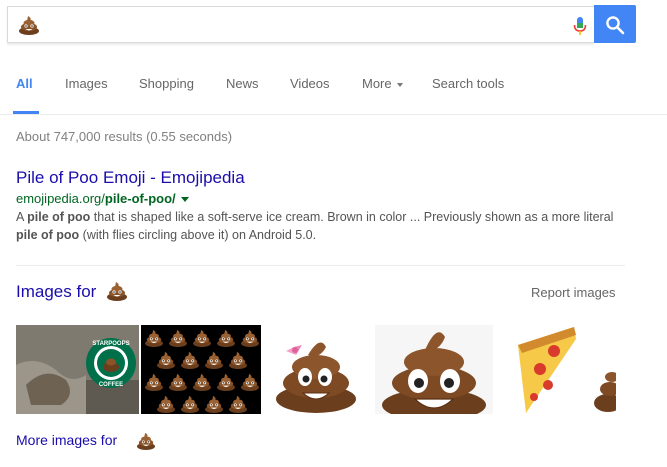 This screenshot has height=467, width=667. I want to click on starpoops-coffee-image: STARPOOPS COFFEE, so click(77, 369).